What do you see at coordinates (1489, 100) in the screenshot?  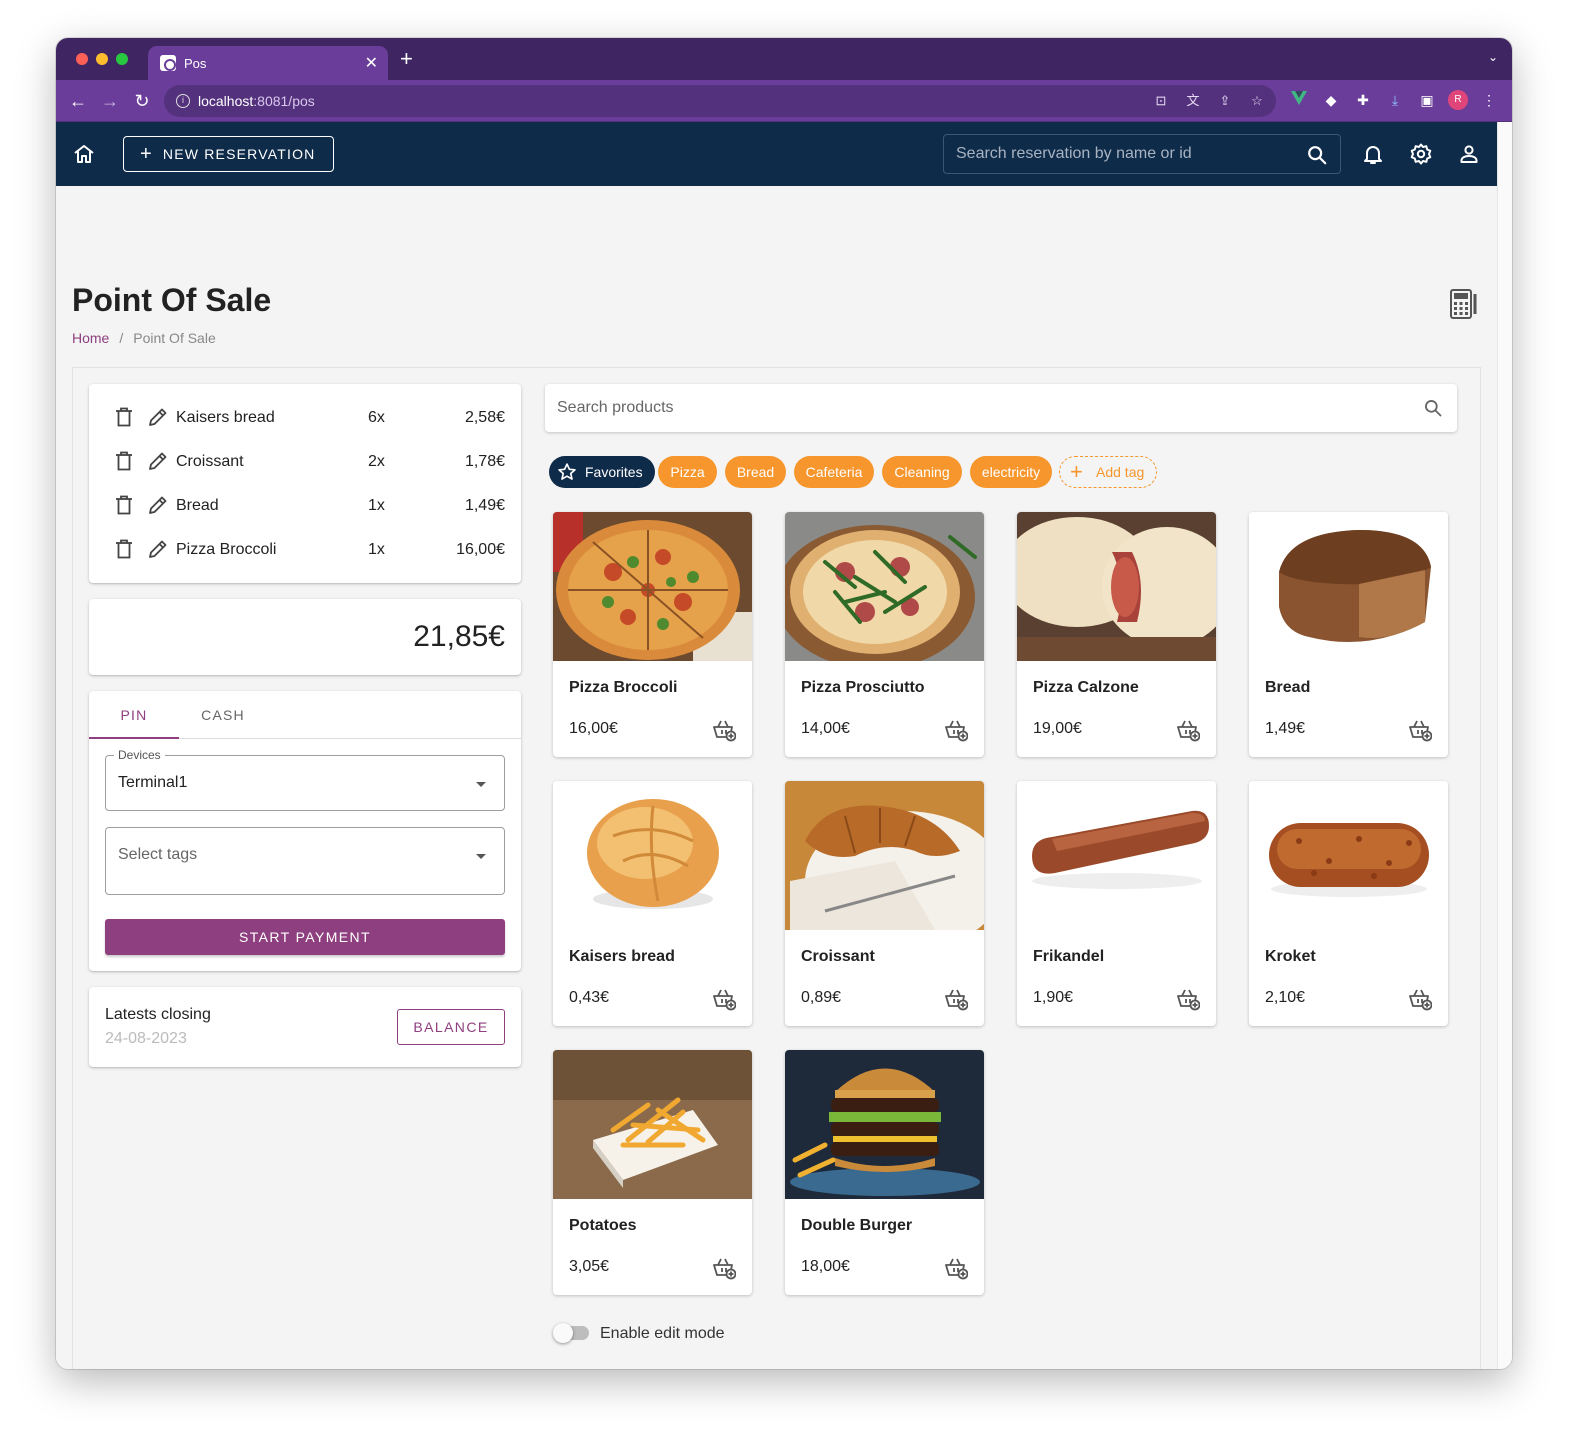 I see `browser-menu-icon: ⋮` at bounding box center [1489, 100].